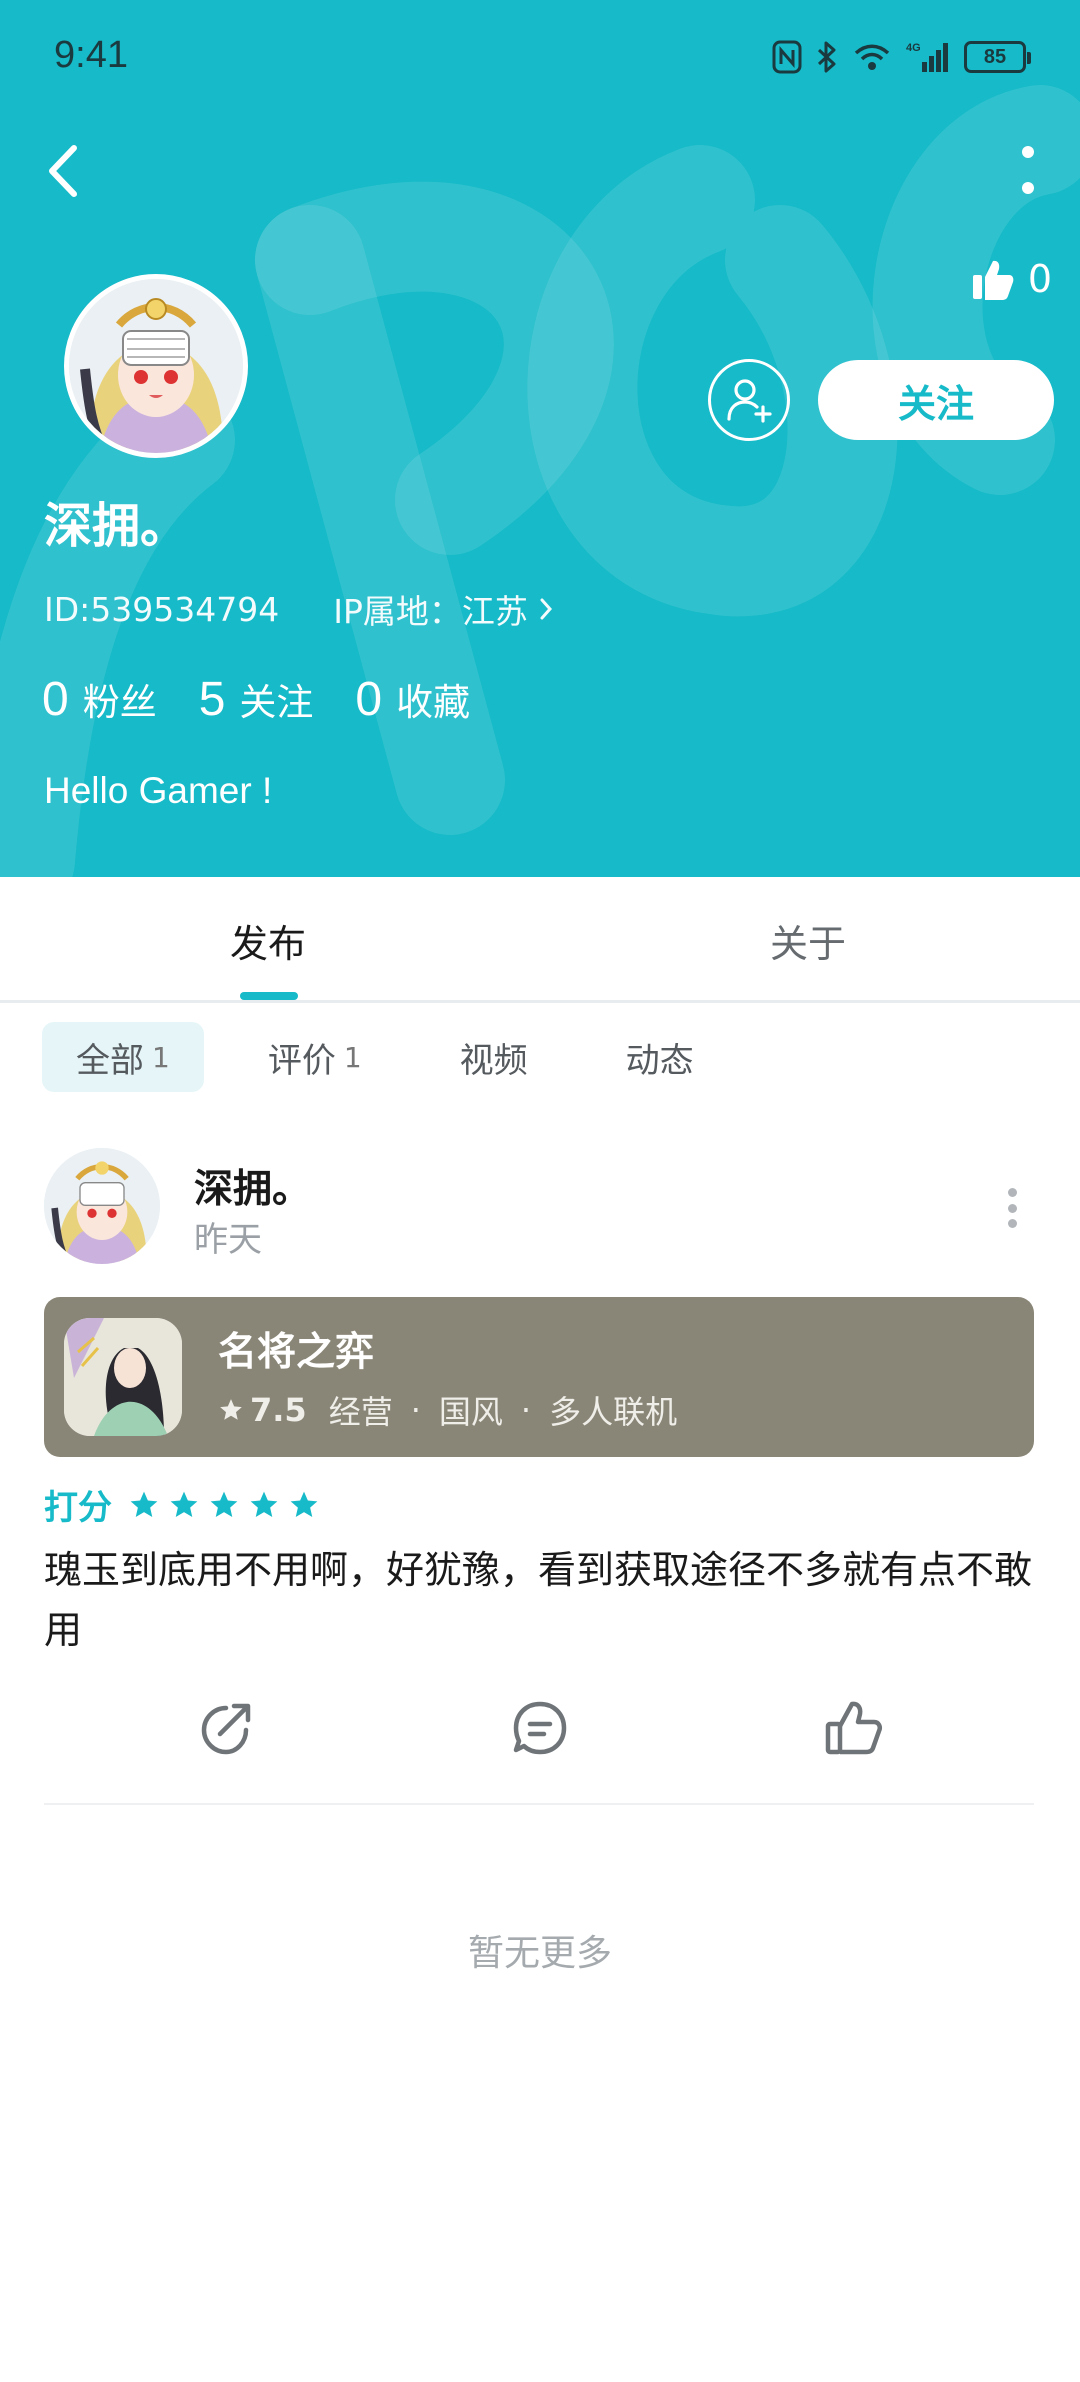  I want to click on stat-following: 5 关注, so click(256, 699).